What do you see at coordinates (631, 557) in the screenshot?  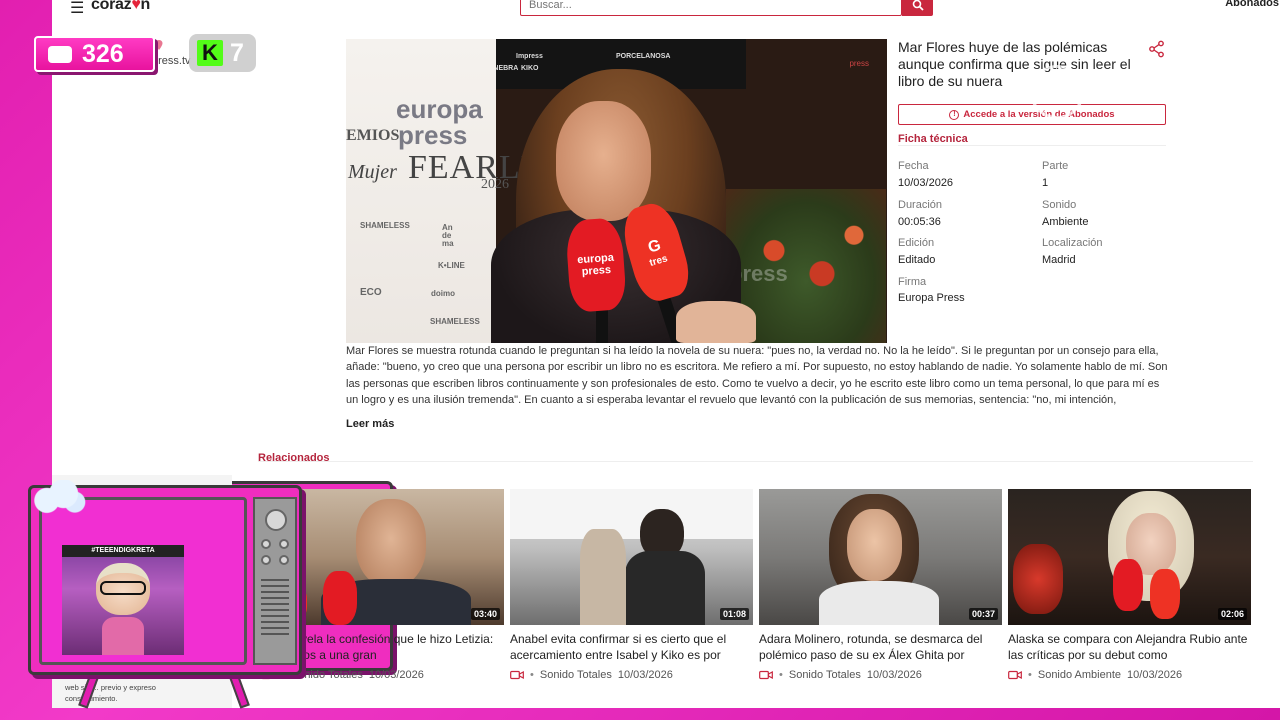 I see `related-thumbnail: 01:08` at bounding box center [631, 557].